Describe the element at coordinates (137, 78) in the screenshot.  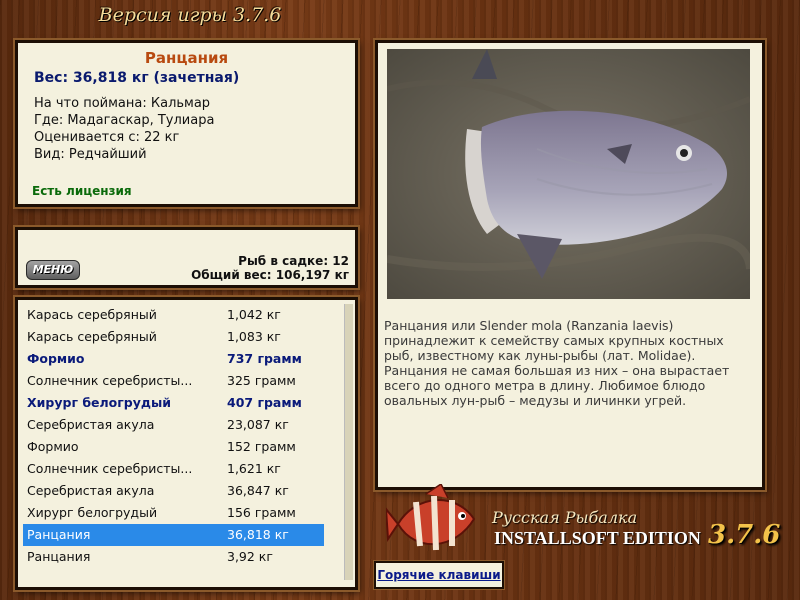
I see `fish-weight: Вес: 36,818 кг (зачетная)` at that location.